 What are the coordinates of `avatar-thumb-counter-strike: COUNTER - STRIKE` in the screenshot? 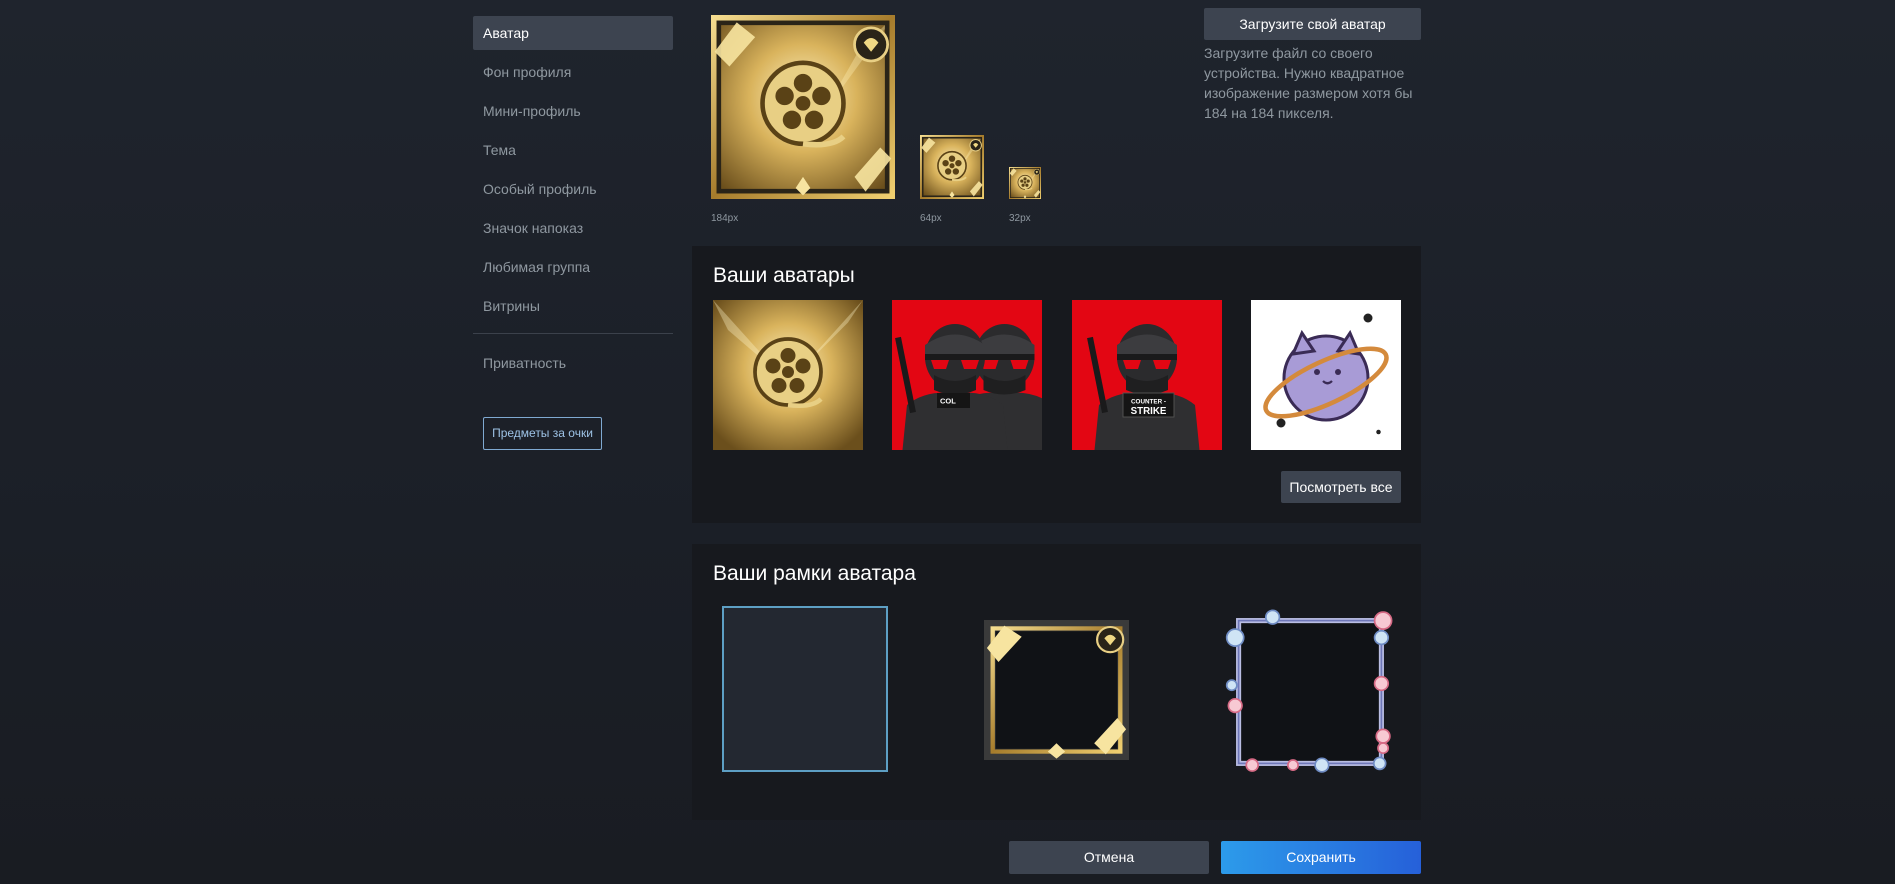 It's located at (1147, 375).